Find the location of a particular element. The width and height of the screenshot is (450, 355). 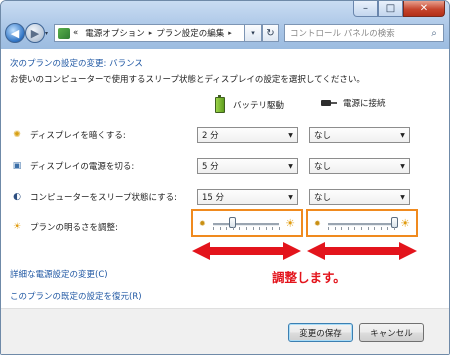

dim-display-plugged-select: なし ▼ is located at coordinates (359, 135).